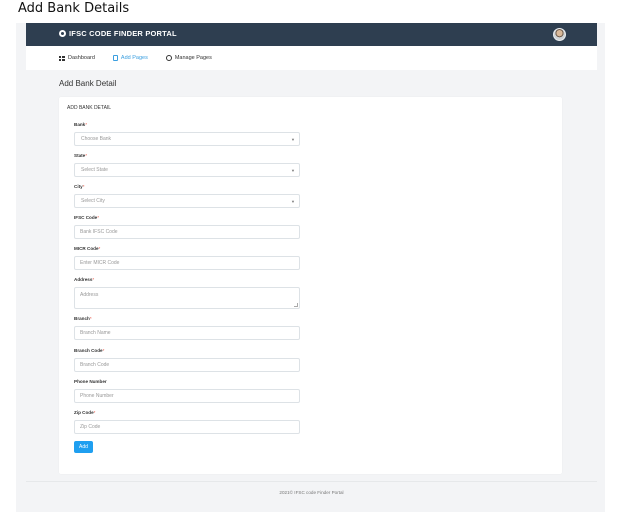 Image resolution: width=618 pixels, height=512 pixels. Describe the element at coordinates (95, 365) in the screenshot. I see `branch-code-placeholder: Branch Code` at that location.